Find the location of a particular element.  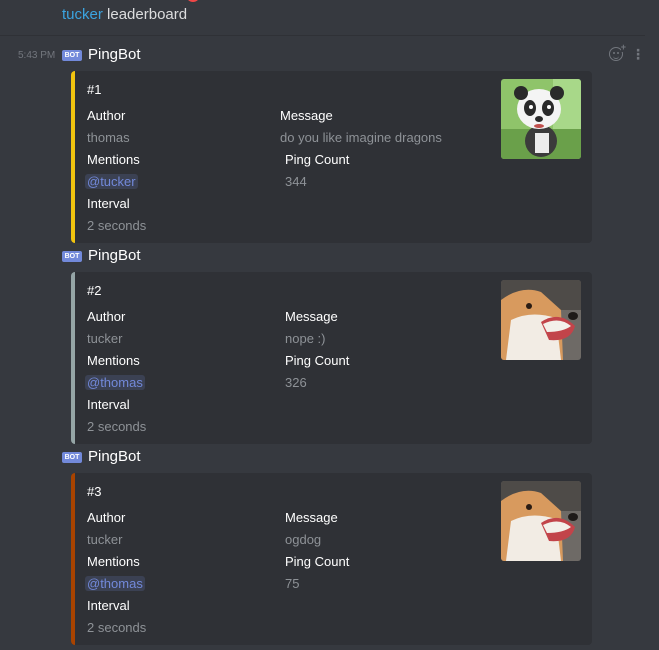

mention-pill: @tucker is located at coordinates (111, 181).